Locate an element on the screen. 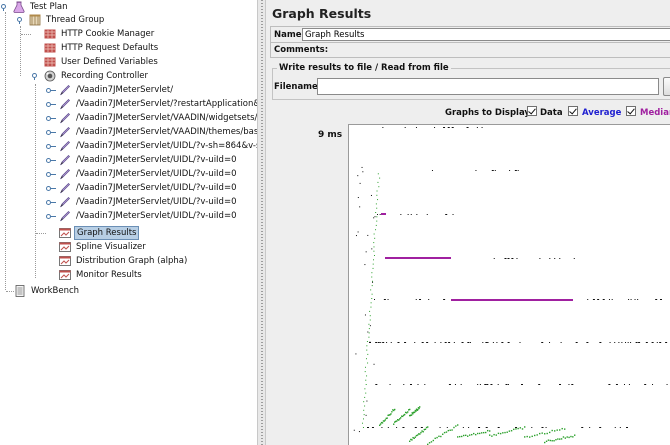  tree-item-http-cookie-manager: HTTP Cookie Manager is located at coordinates (88, 34).